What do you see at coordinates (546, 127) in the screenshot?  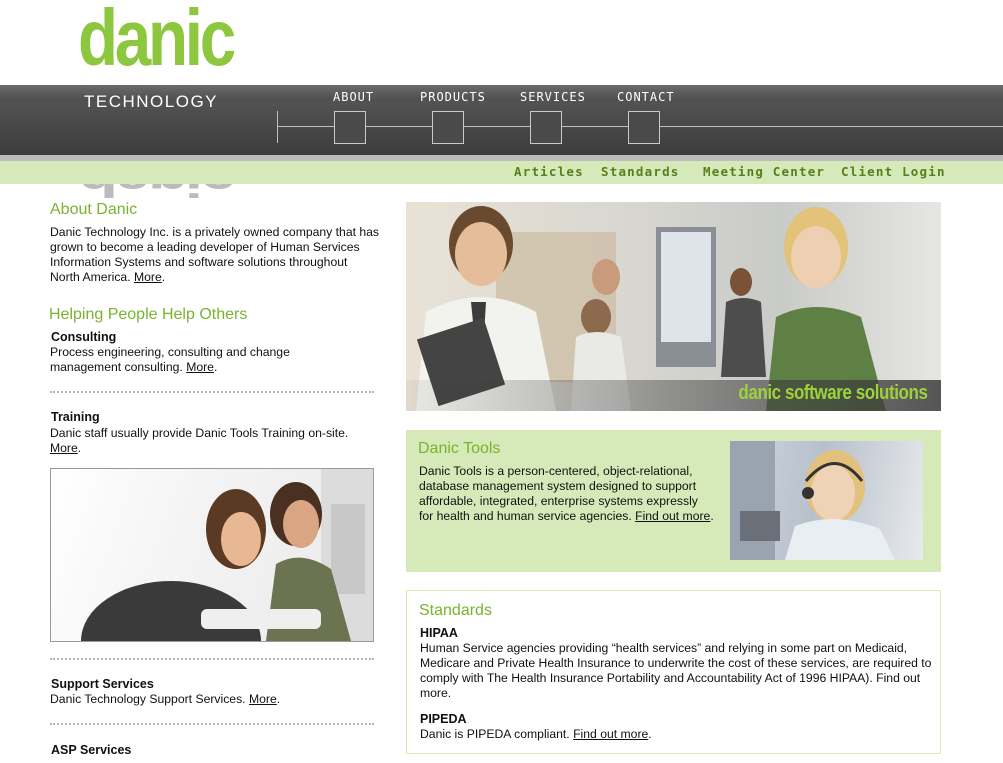 I see `nav-services-box` at bounding box center [546, 127].